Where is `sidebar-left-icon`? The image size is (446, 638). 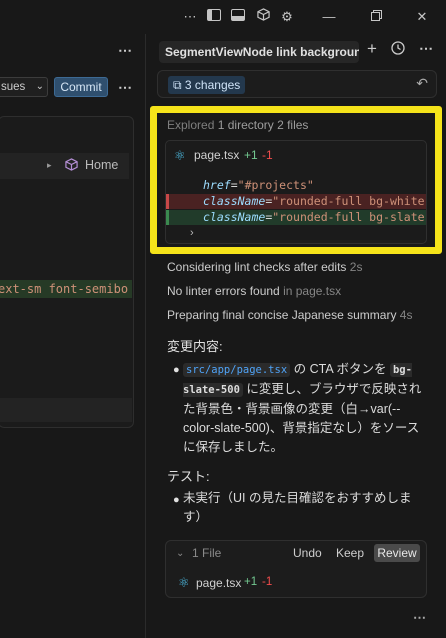
sidebar-left-icon is located at coordinates (214, 17).